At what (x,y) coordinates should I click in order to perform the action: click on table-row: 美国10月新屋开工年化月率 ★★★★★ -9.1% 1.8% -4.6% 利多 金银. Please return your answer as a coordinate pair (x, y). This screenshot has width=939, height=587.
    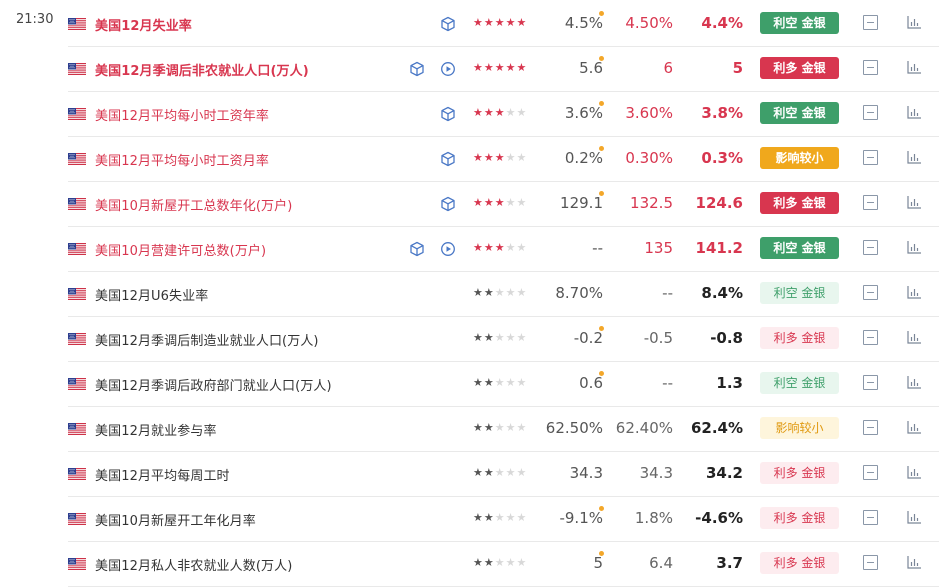
    Looking at the image, I should click on (503, 519).